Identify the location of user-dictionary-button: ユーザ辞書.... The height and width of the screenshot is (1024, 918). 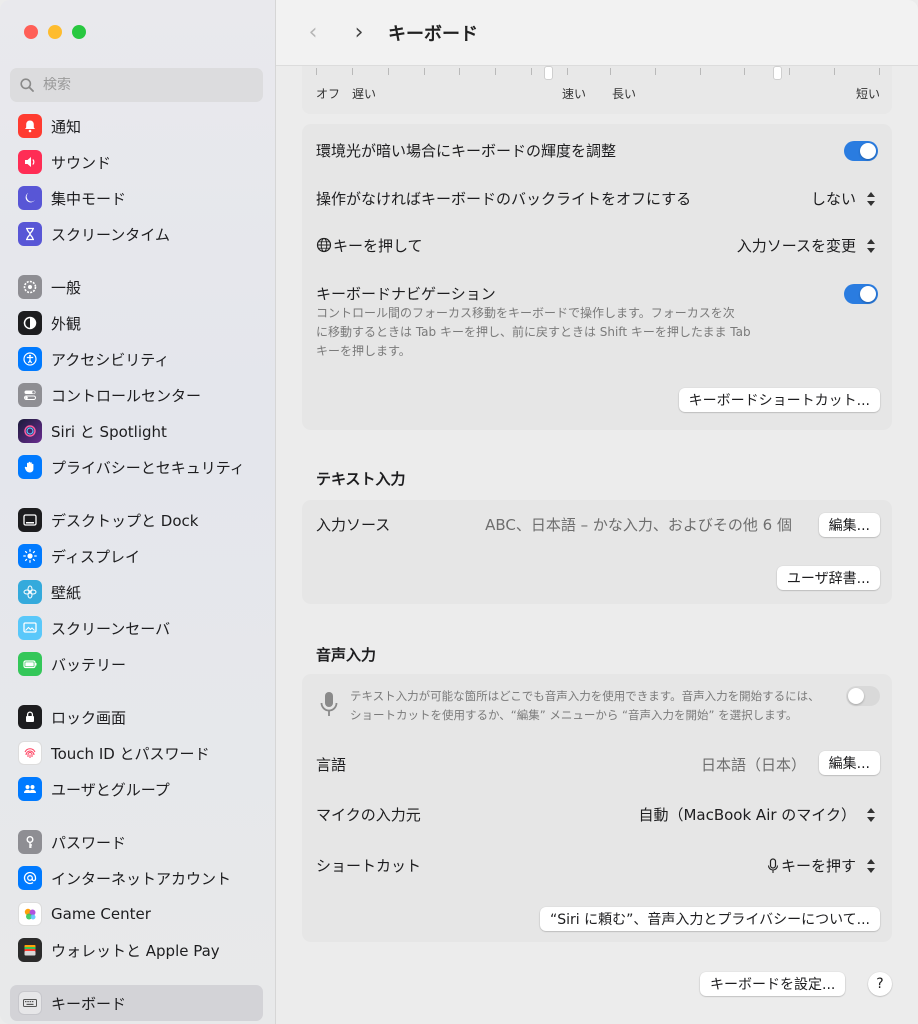
(828, 578).